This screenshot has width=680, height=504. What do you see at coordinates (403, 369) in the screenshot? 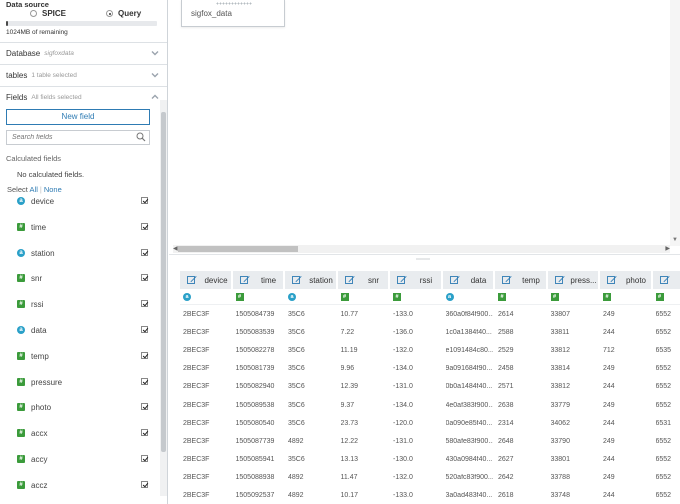
I see `table-cell: -134.0` at bounding box center [403, 369].